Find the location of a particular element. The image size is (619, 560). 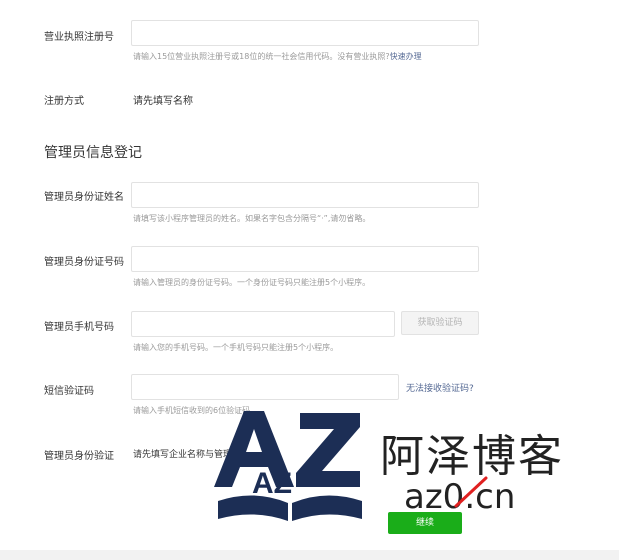

admin-id-input is located at coordinates (305, 259).